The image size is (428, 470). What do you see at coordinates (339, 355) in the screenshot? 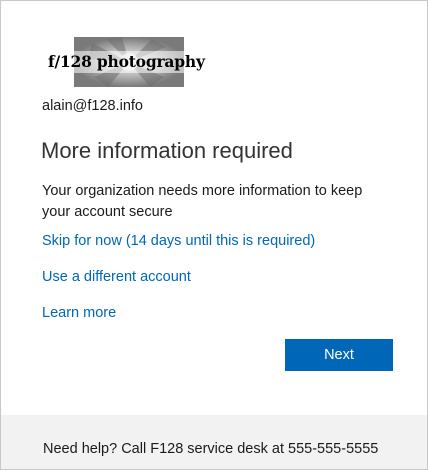
I see `next-button: Next` at bounding box center [339, 355].